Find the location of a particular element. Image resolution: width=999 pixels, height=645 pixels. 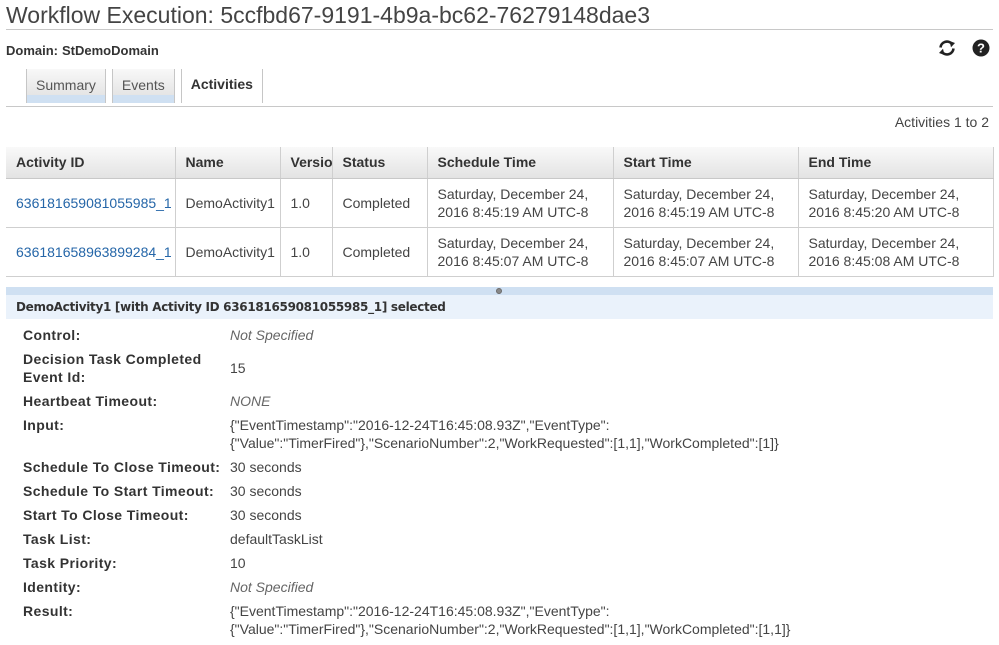

column-header-start-time: Start Time is located at coordinates (705, 163).